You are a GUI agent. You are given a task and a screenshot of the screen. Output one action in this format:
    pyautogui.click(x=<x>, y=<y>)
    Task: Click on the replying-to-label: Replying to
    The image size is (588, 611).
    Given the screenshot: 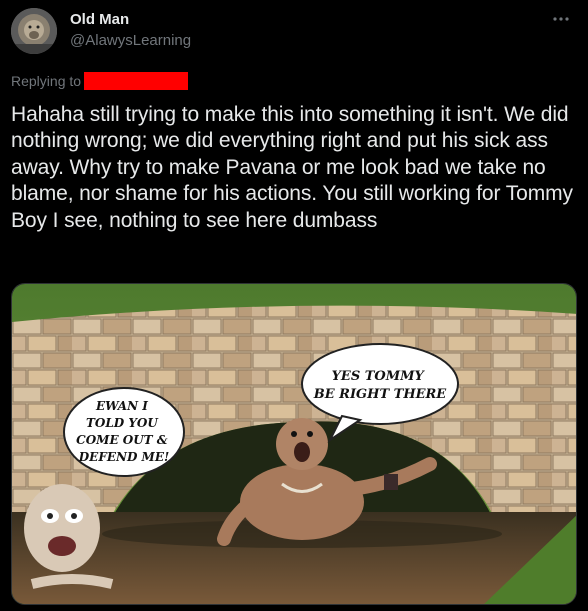 What is the action you would take?
    pyautogui.click(x=46, y=81)
    